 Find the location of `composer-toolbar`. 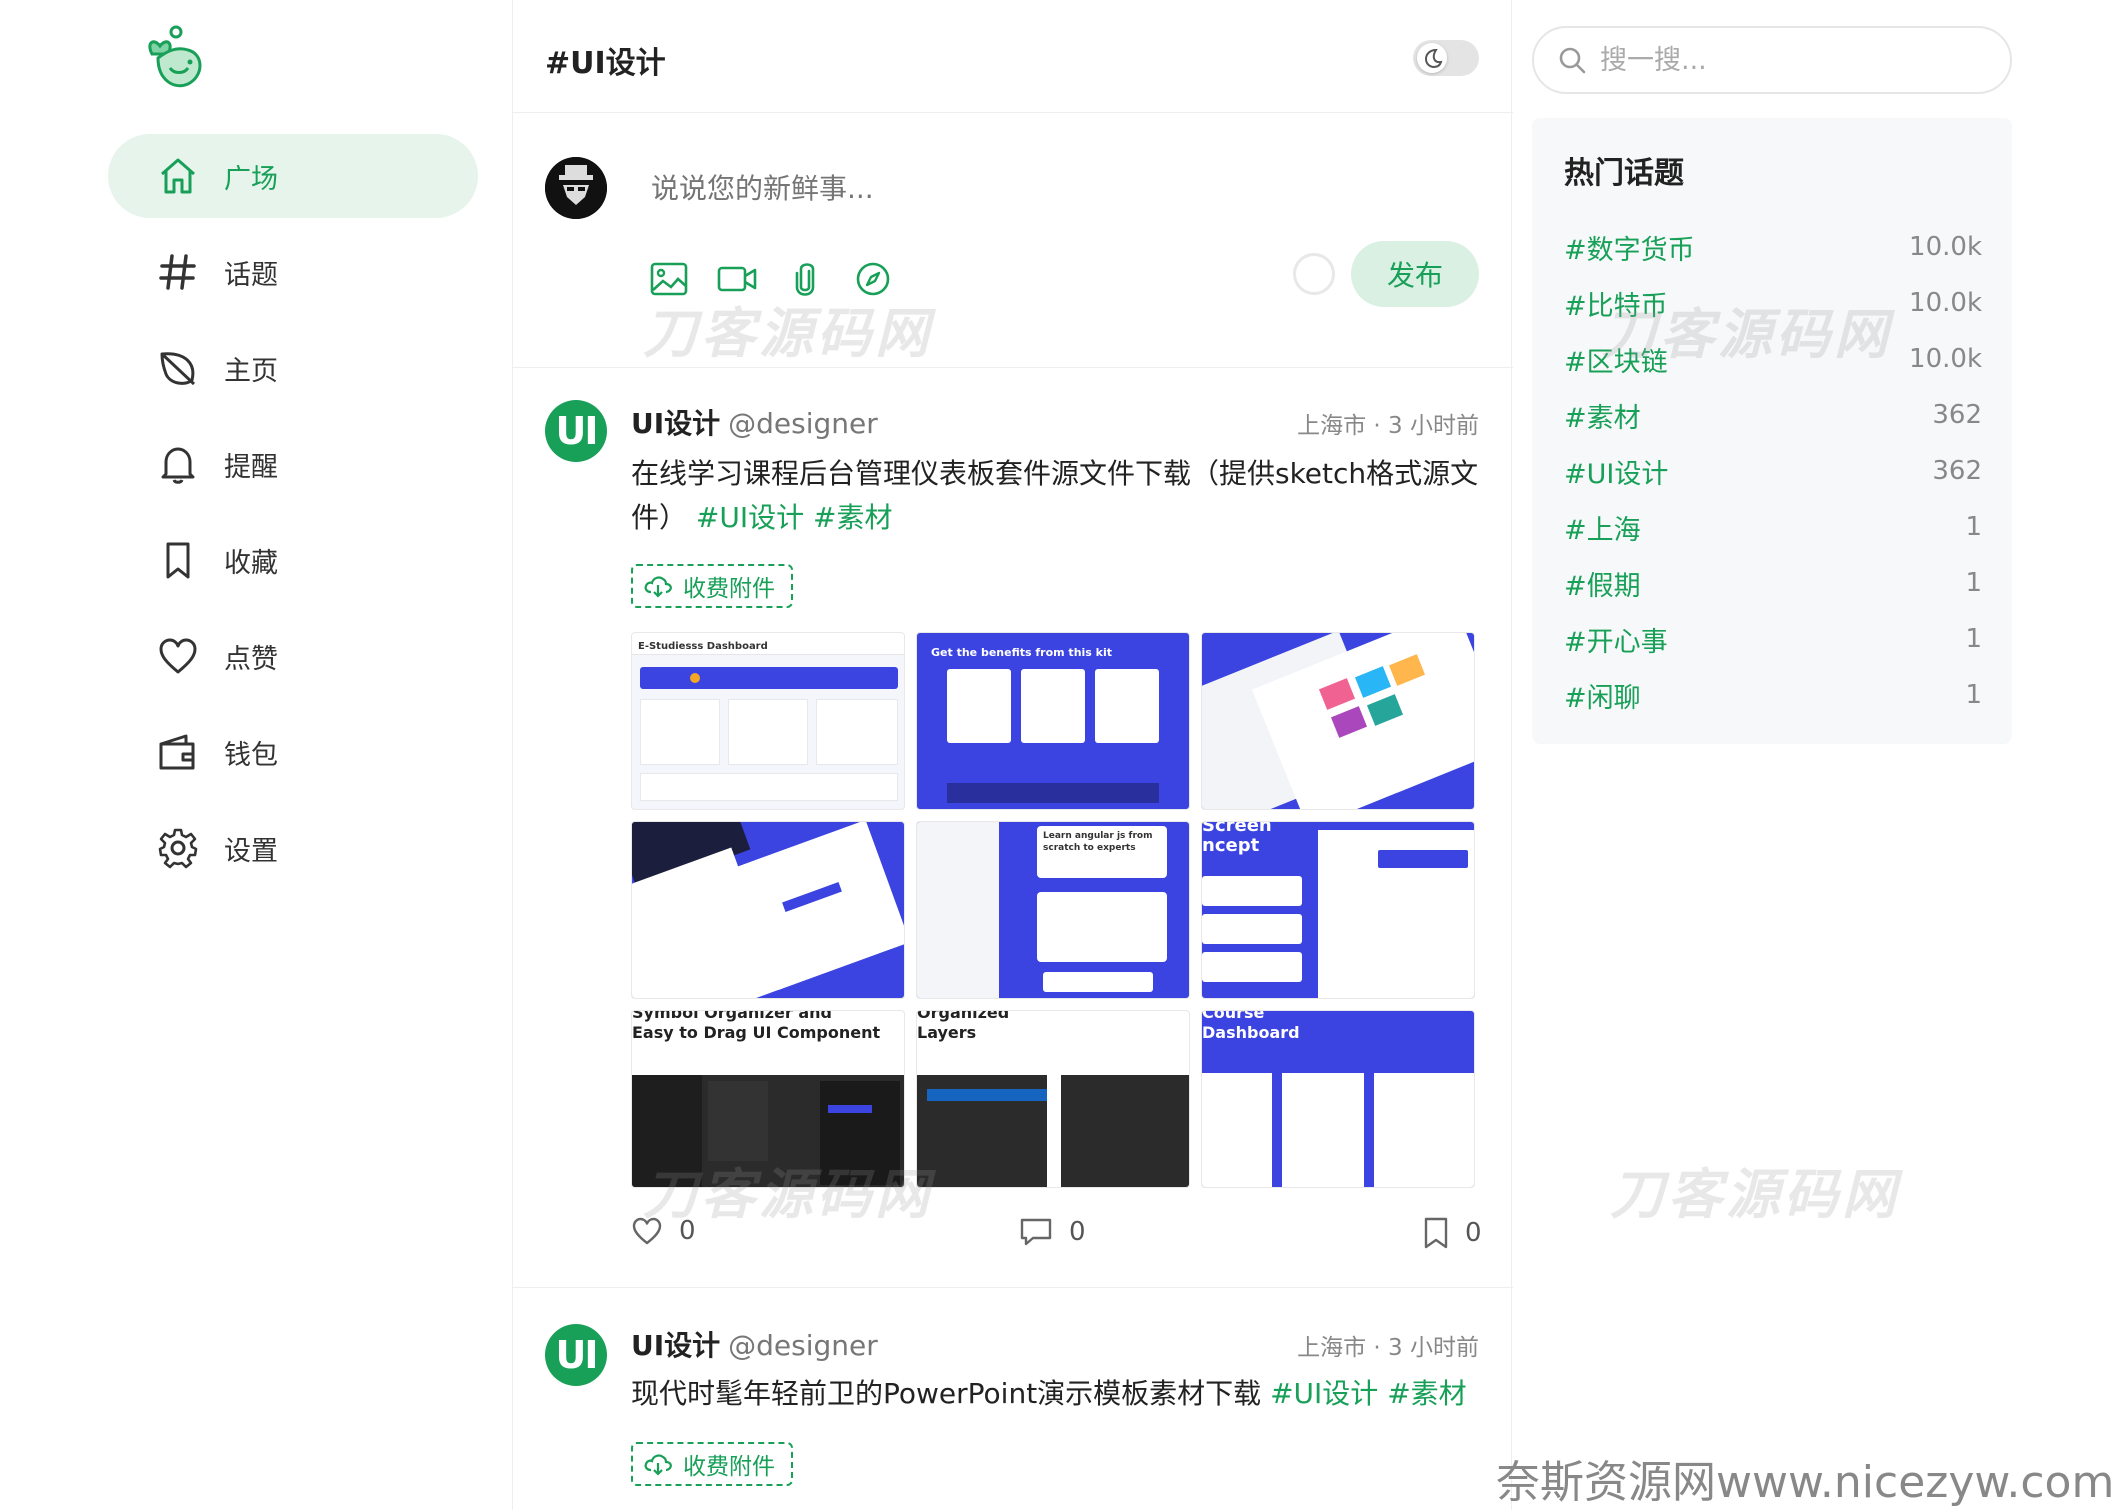

composer-toolbar is located at coordinates (783, 279).